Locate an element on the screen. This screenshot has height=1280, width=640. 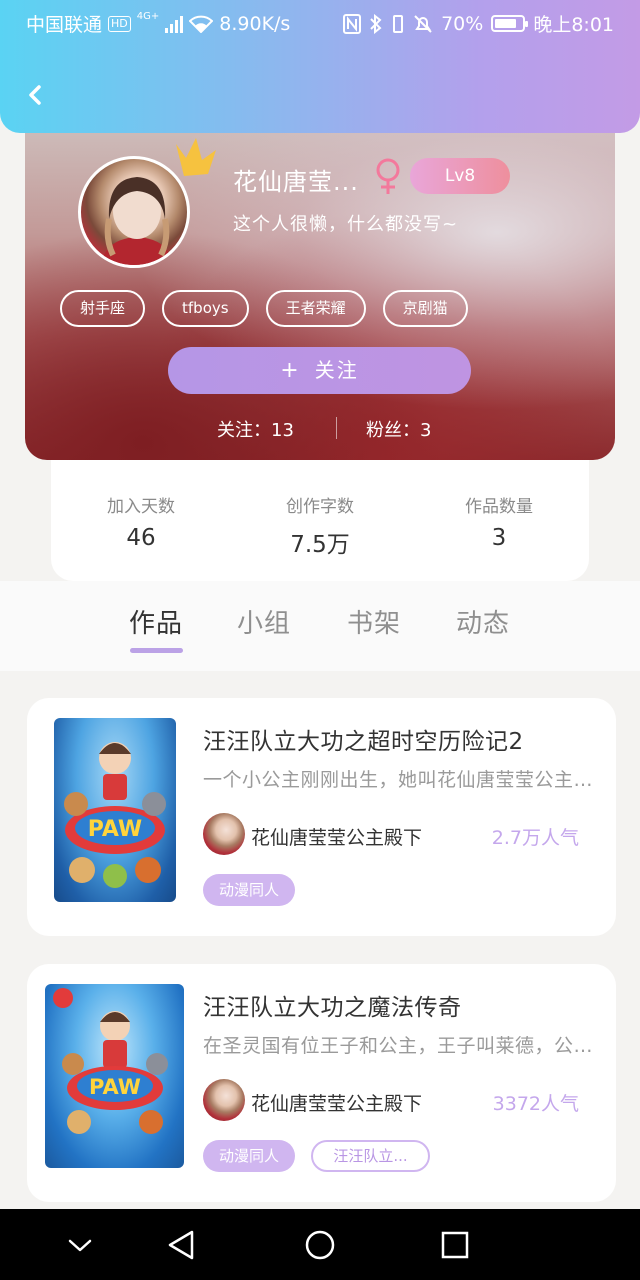
home-nav-button is located at coordinates (320, 1245).